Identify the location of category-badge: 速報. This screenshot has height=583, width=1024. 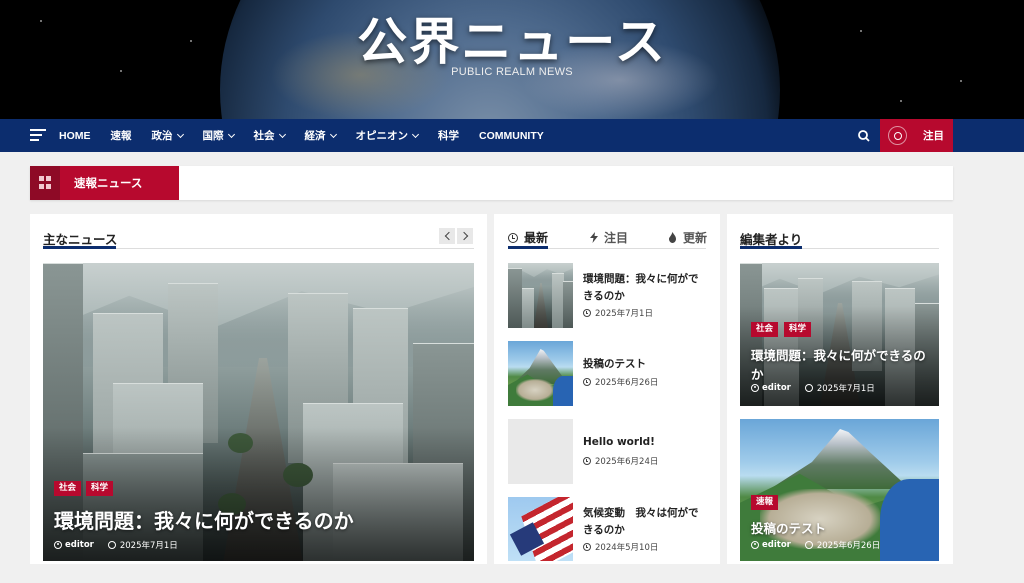
(765, 502).